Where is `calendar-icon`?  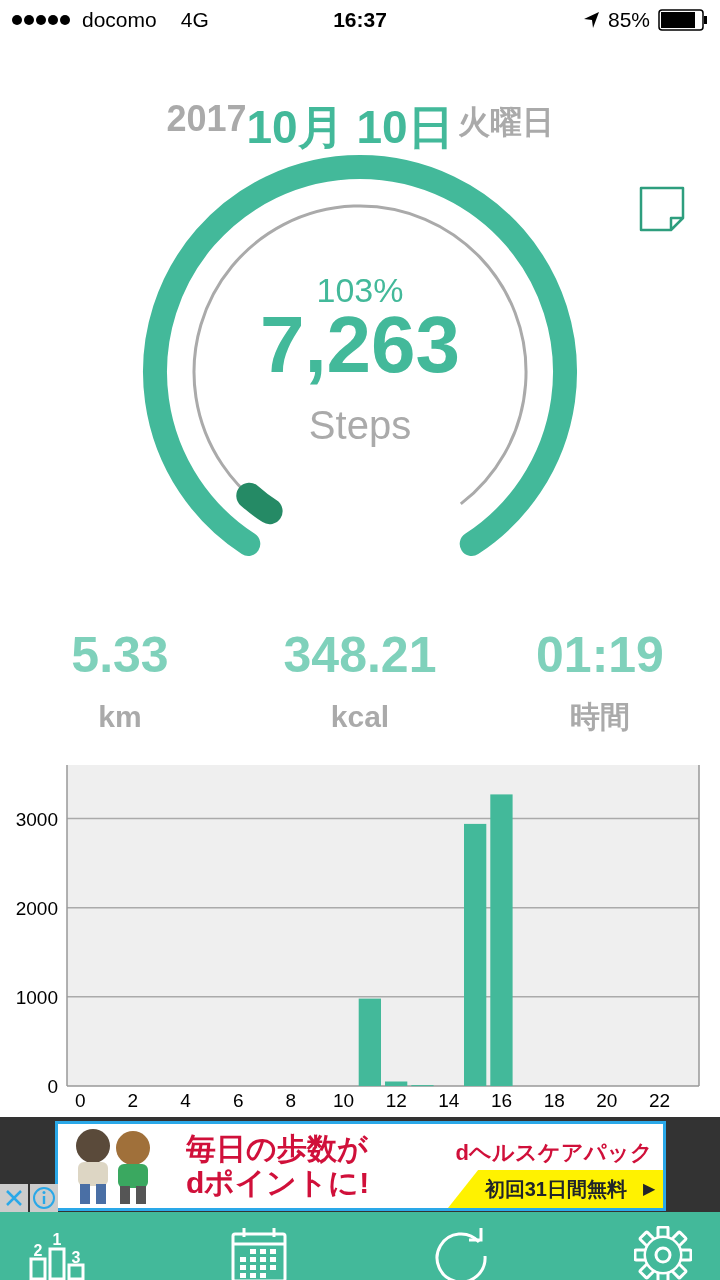 calendar-icon is located at coordinates (259, 1253).